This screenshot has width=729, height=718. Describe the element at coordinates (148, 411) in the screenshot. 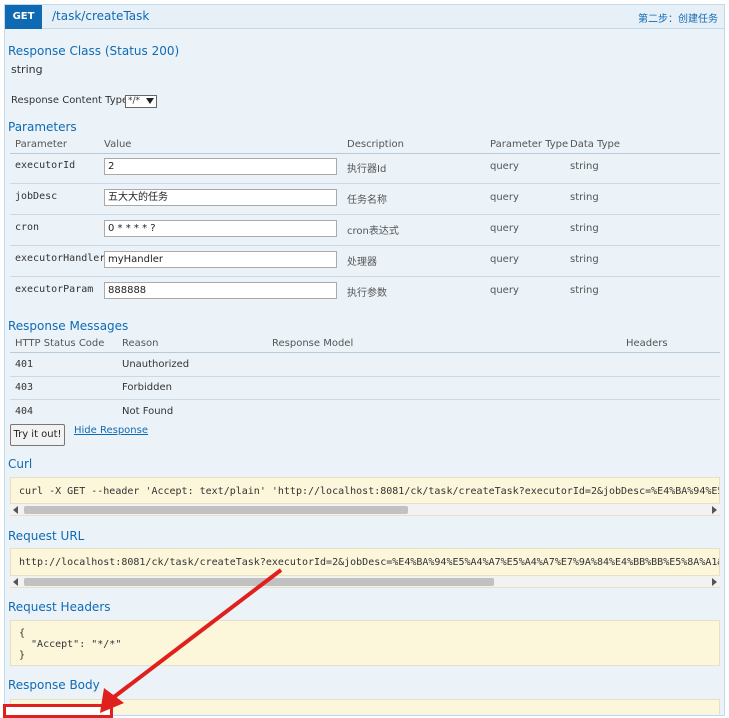

I see `status-reason: Not Found` at that location.